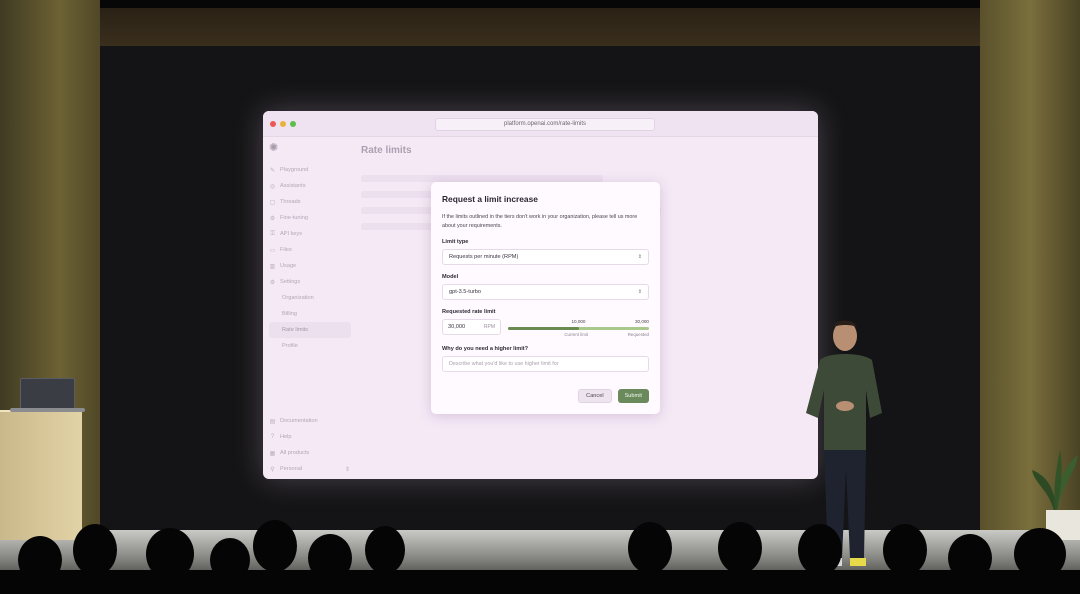  I want to click on settings-icon: ⚙, so click(272, 282).